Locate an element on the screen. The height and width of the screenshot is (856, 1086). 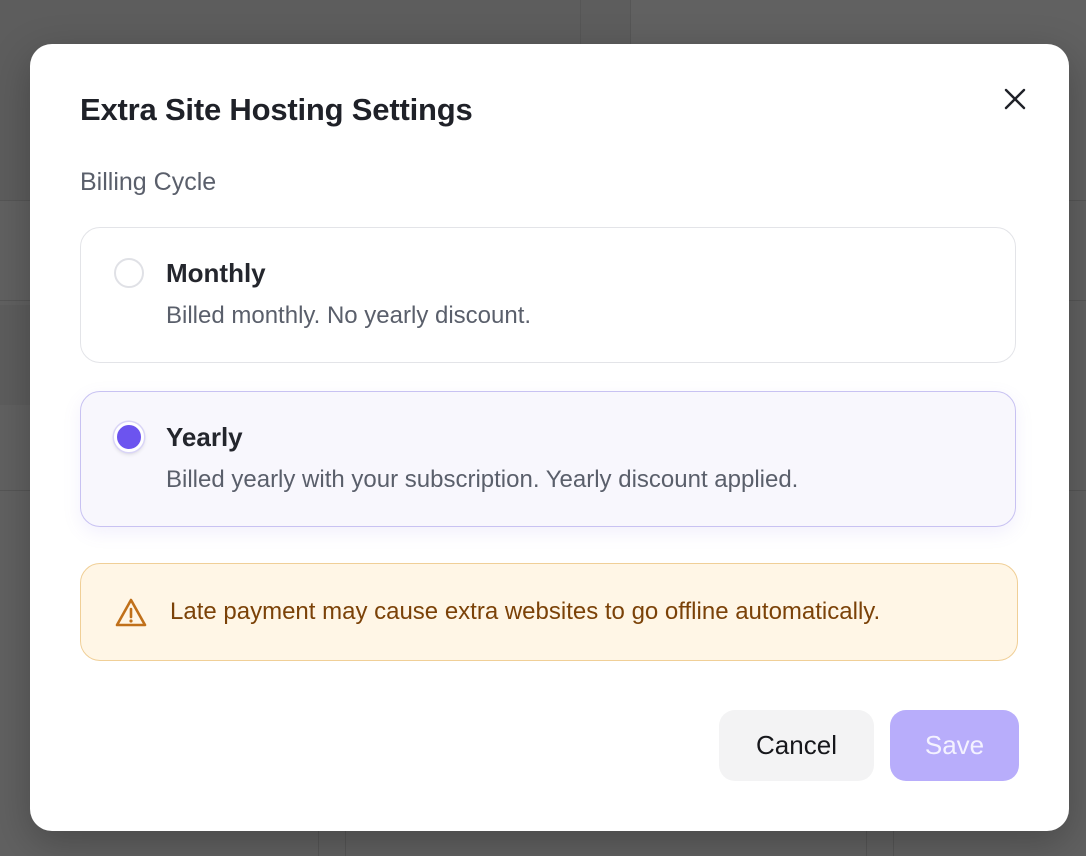
radio-button-monthly is located at coordinates (129, 273).